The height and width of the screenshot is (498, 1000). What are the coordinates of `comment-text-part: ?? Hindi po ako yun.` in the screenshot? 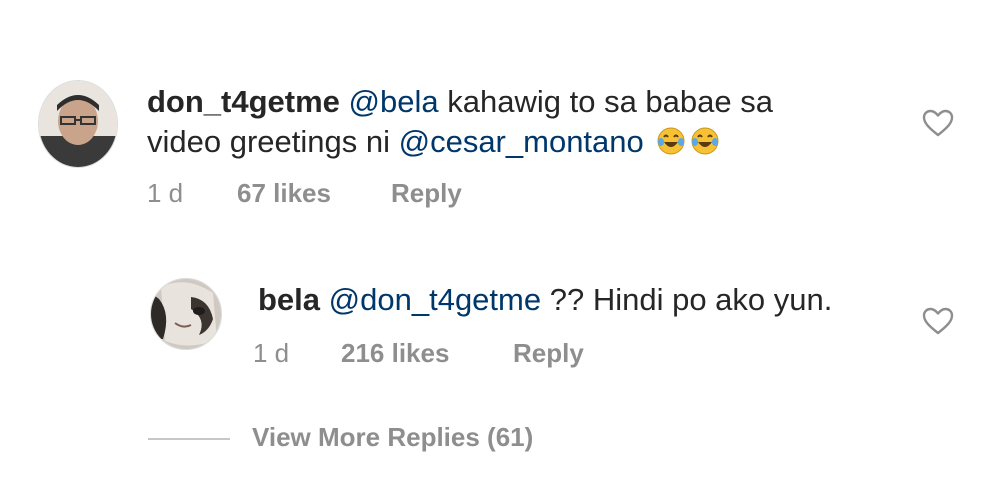 It's located at (687, 299).